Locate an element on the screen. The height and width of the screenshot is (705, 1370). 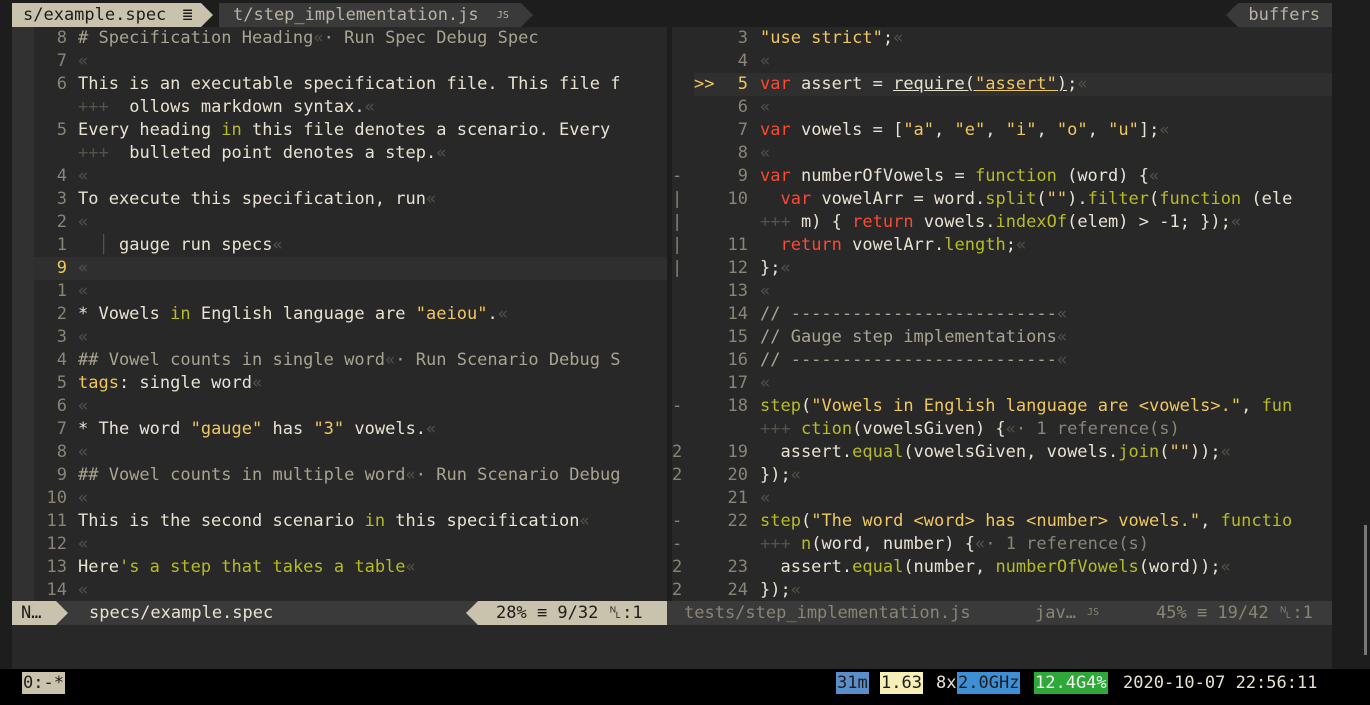
code-line: 1 │ gauge run specs« is located at coordinates (339, 245).